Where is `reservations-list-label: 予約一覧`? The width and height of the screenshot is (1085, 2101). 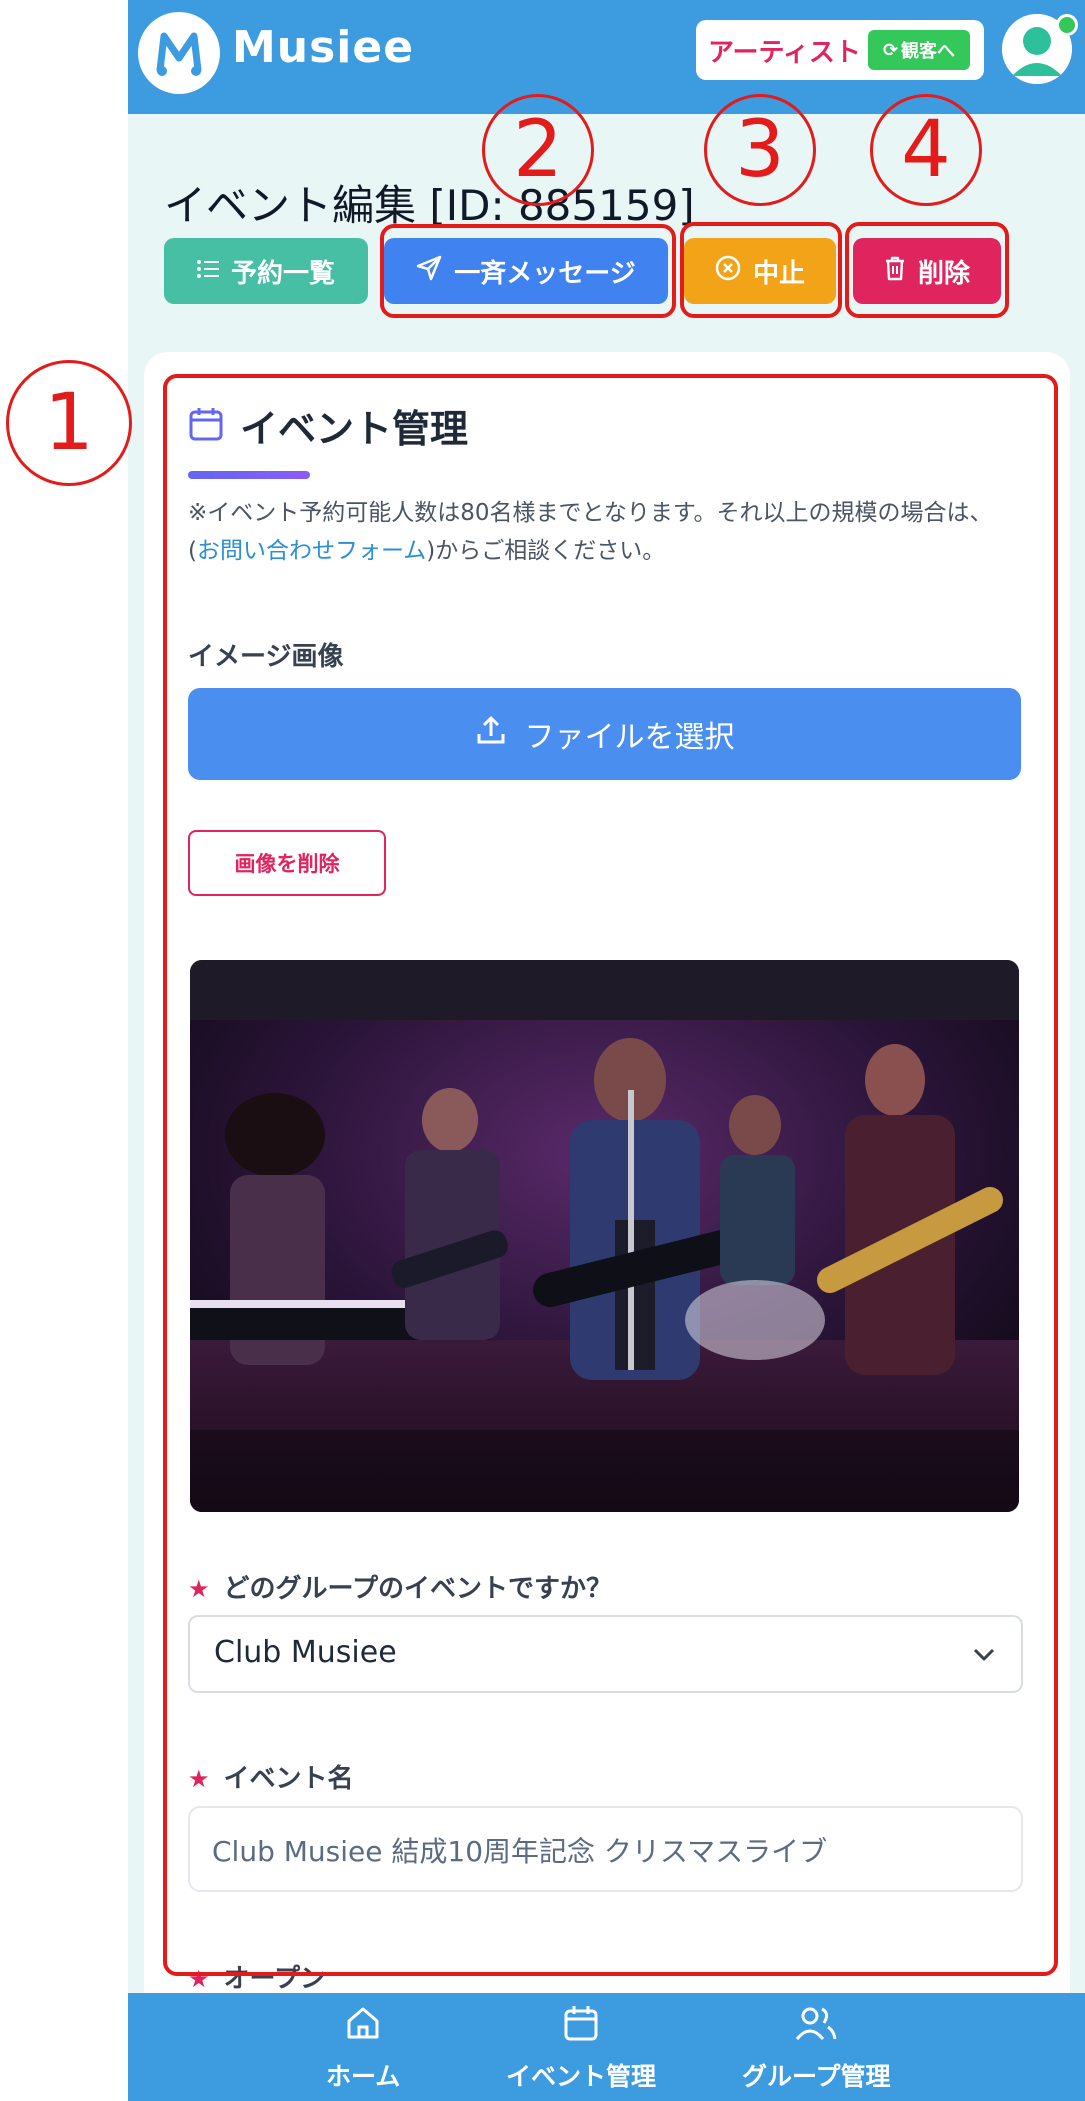
reservations-list-label: 予約一覧 is located at coordinates (282, 273).